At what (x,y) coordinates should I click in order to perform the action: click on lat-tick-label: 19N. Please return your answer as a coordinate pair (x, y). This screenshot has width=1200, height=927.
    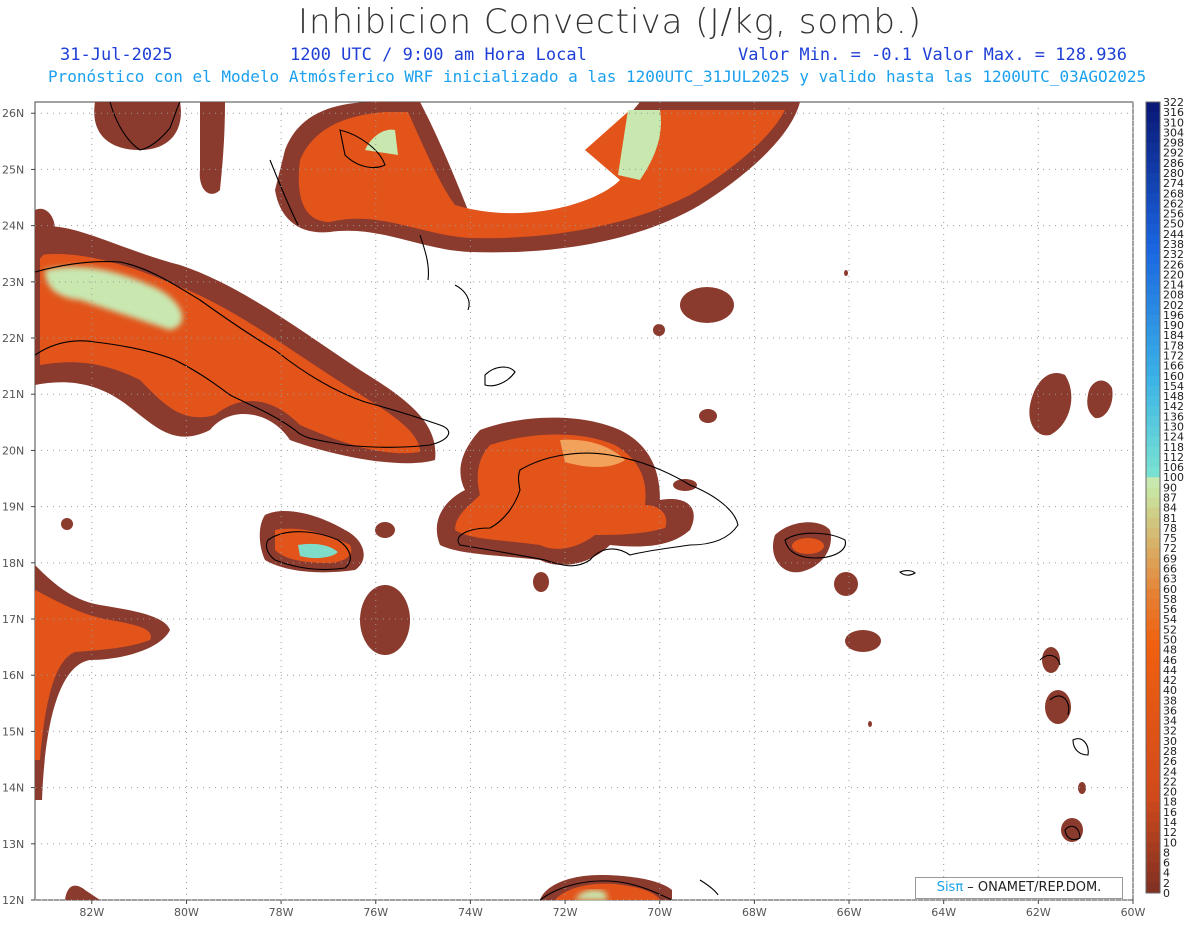
    Looking at the image, I should click on (13, 507).